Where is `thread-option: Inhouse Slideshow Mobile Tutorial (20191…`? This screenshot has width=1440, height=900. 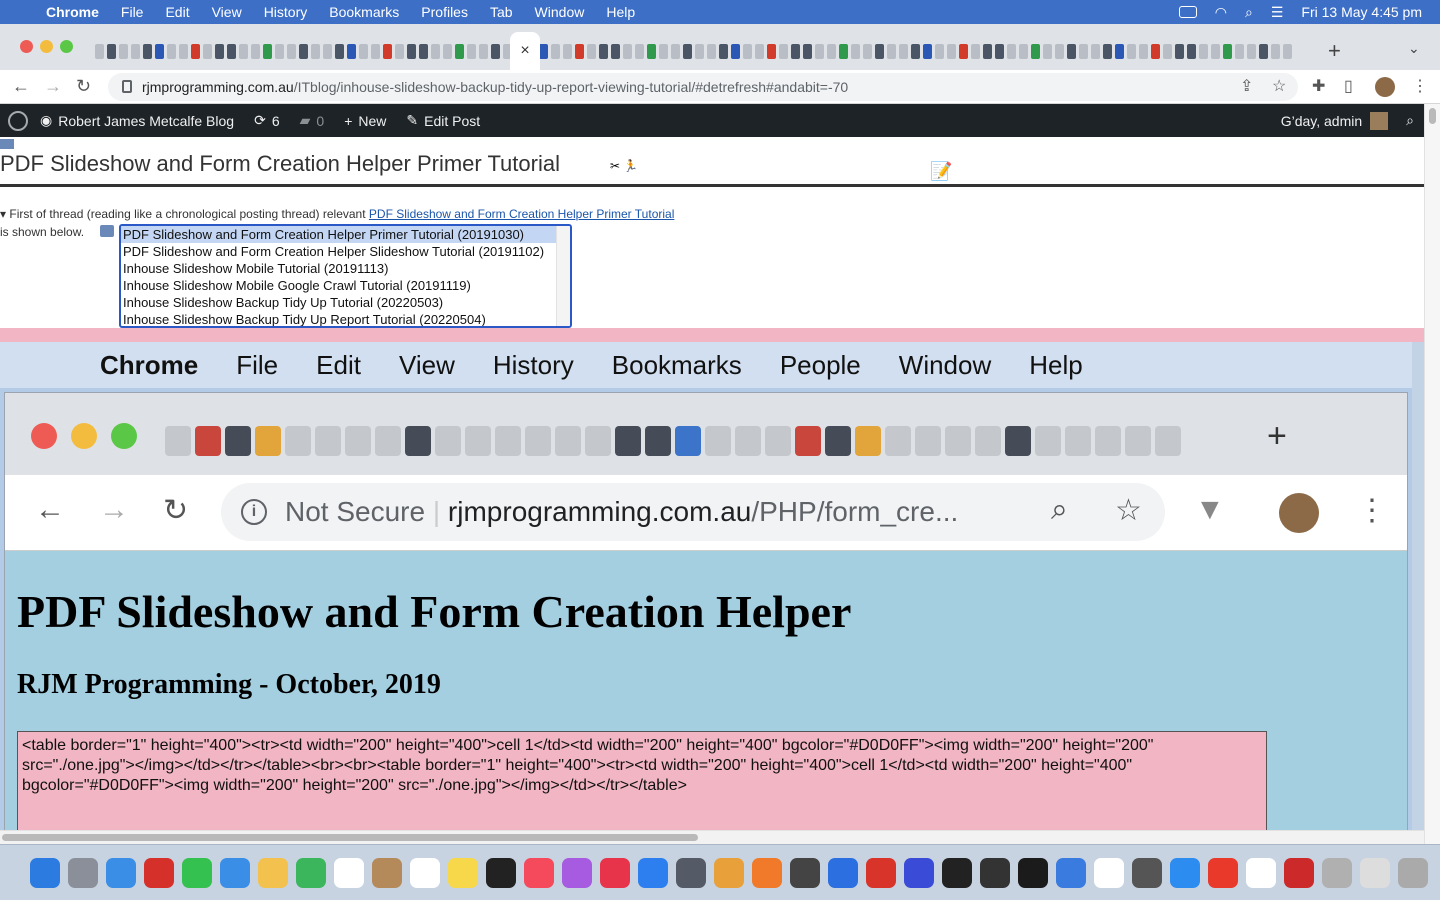 thread-option: Inhouse Slideshow Mobile Tutorial (20191… is located at coordinates (345, 268).